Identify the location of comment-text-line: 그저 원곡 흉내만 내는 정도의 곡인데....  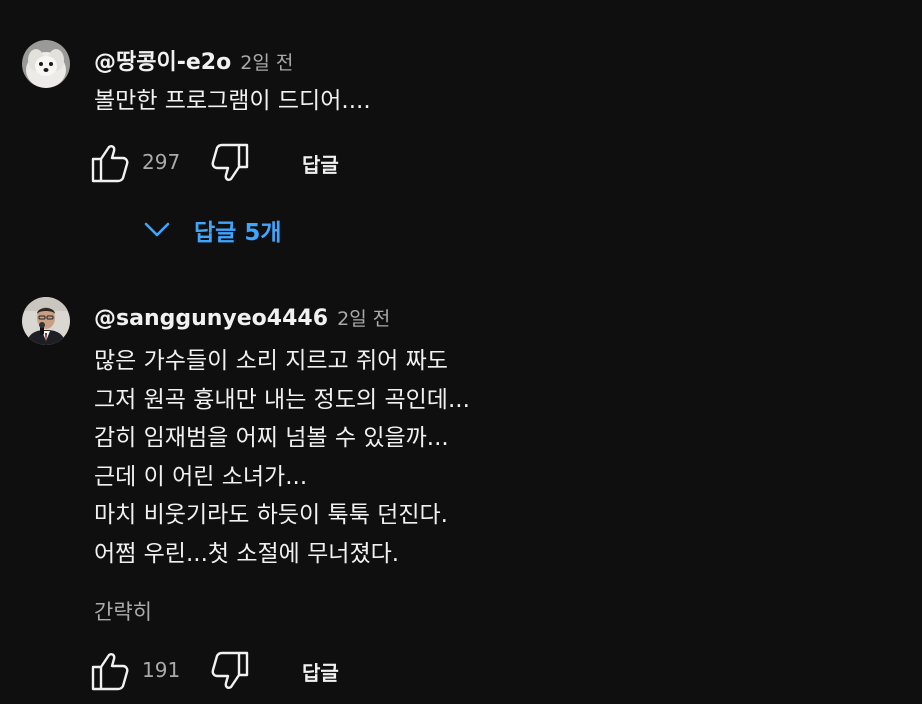
(282, 399).